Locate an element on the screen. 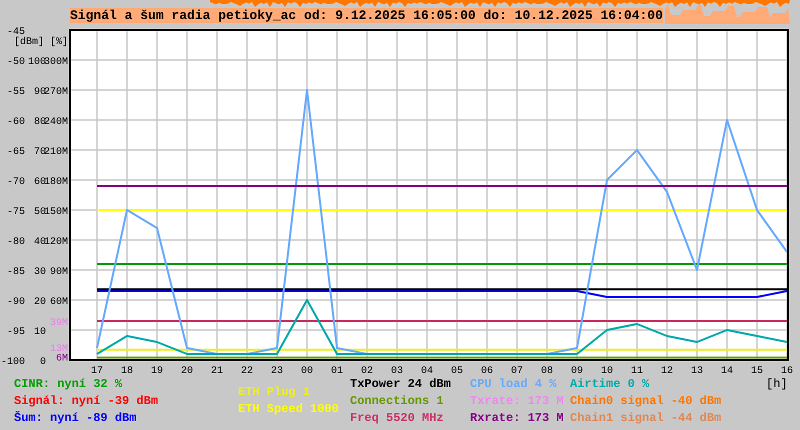 Image resolution: width=800 pixels, height=430 pixels. x-tick-label: 20 is located at coordinates (187, 371).